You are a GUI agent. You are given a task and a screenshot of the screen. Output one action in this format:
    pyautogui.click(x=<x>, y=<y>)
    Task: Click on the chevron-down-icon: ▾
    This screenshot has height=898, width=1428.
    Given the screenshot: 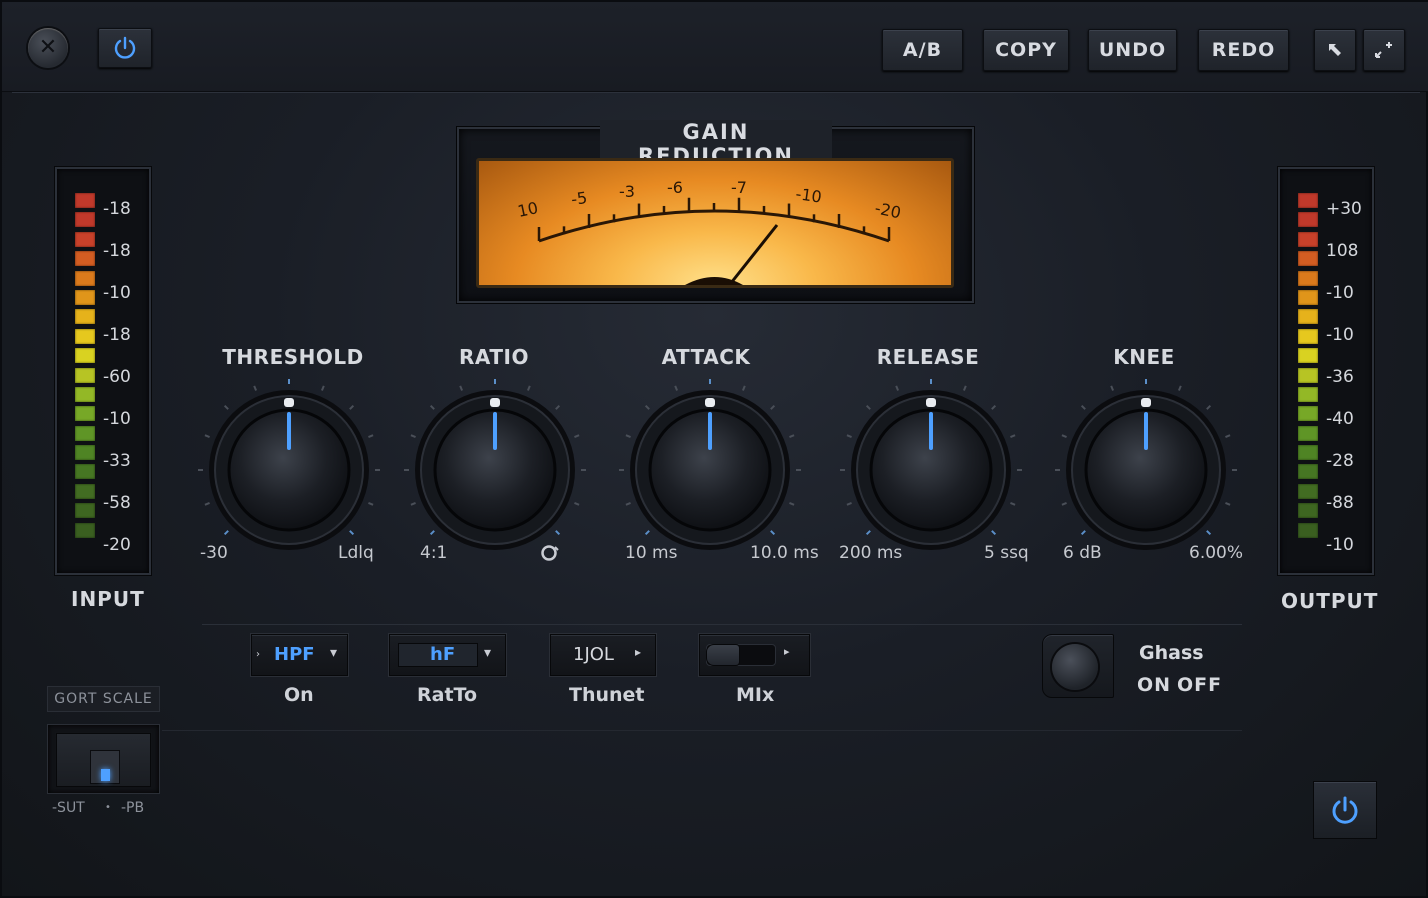 What is the action you would take?
    pyautogui.click(x=334, y=653)
    